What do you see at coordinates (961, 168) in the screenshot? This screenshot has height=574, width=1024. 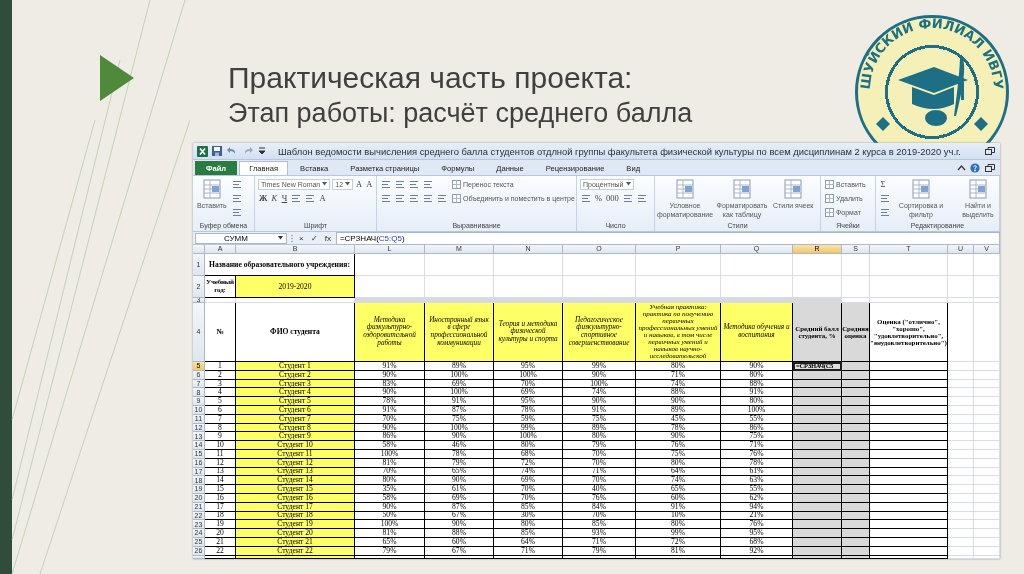 I see `collapse-caret-icon` at bounding box center [961, 168].